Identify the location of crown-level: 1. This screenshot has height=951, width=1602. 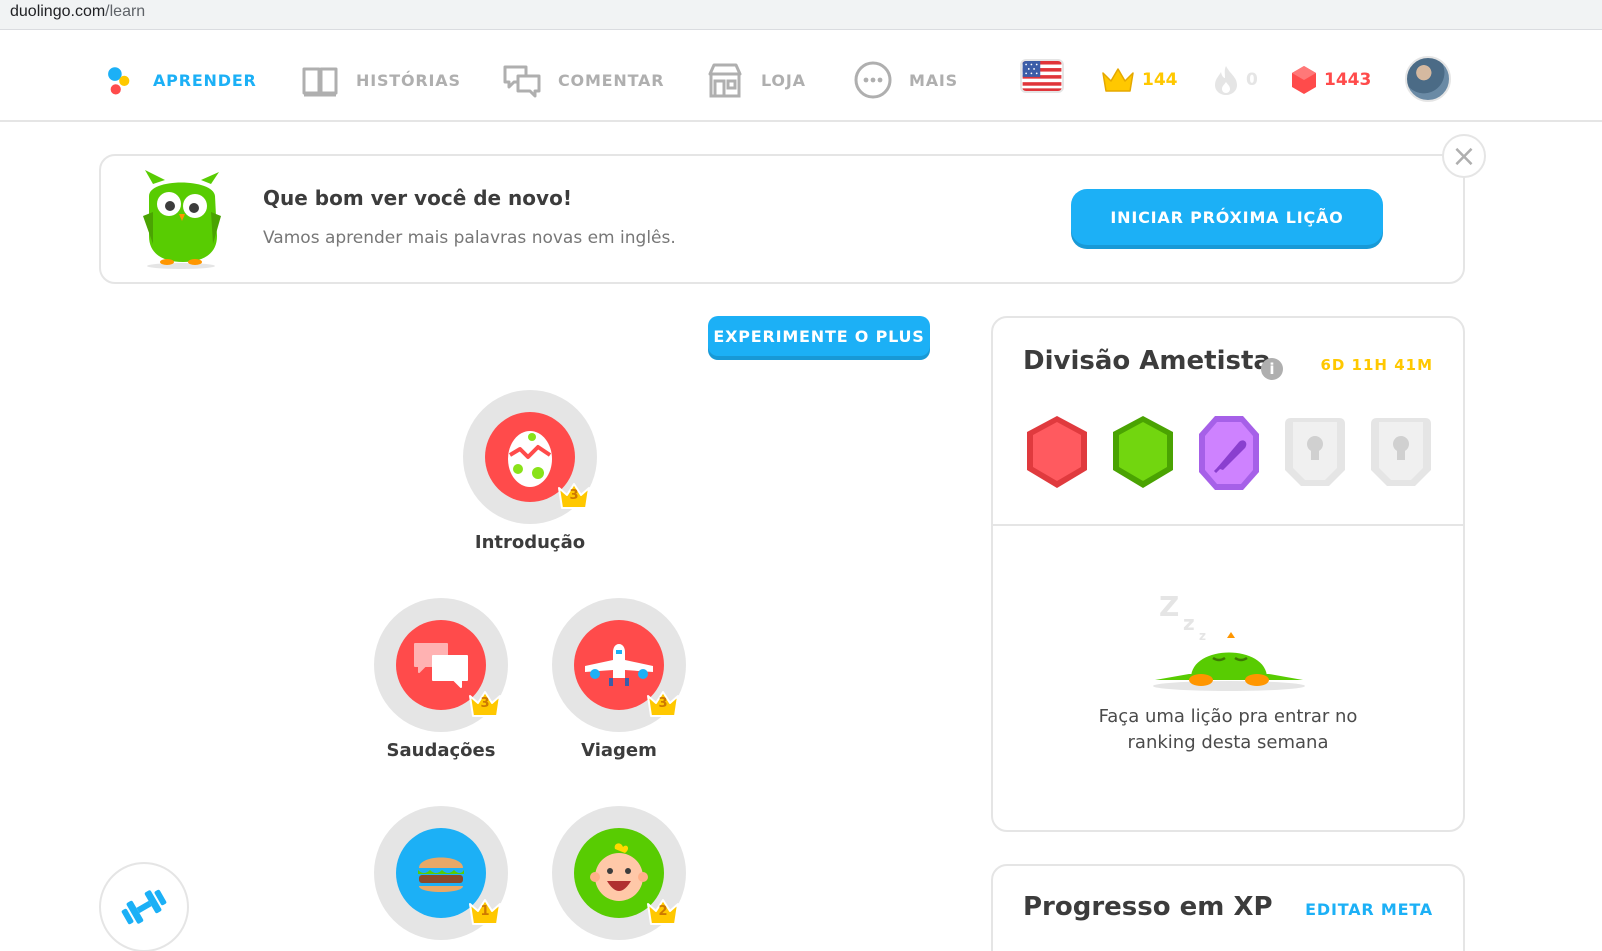
(485, 911).